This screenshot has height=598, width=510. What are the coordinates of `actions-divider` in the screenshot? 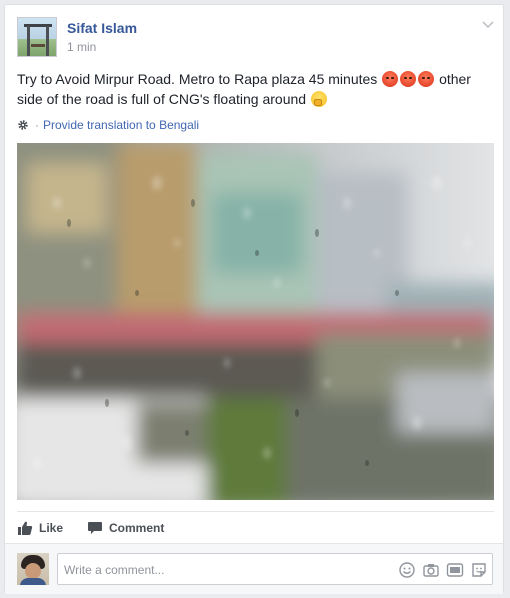 It's located at (255, 511).